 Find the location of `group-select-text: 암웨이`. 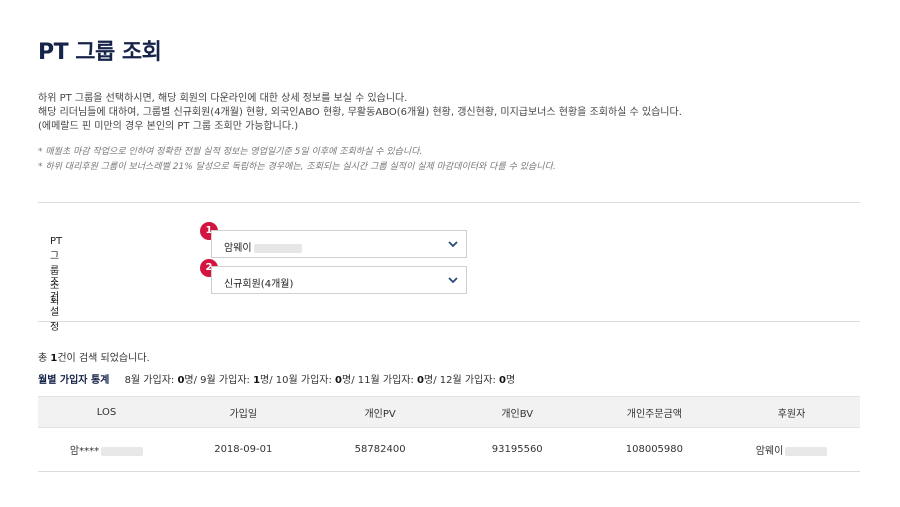

group-select-text: 암웨이 is located at coordinates (238, 248).